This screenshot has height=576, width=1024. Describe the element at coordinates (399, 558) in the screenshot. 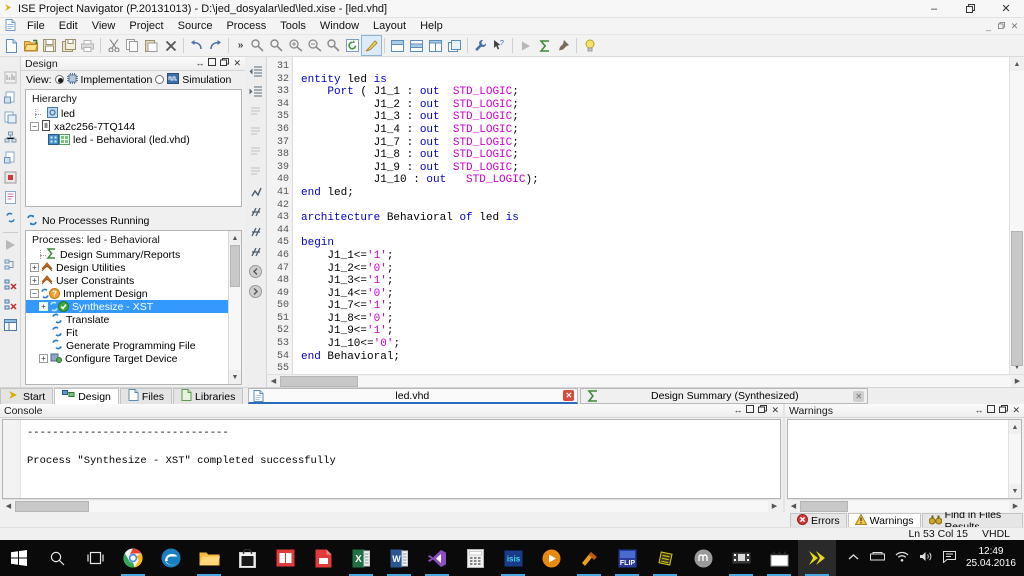

I see `word-icon: W` at that location.